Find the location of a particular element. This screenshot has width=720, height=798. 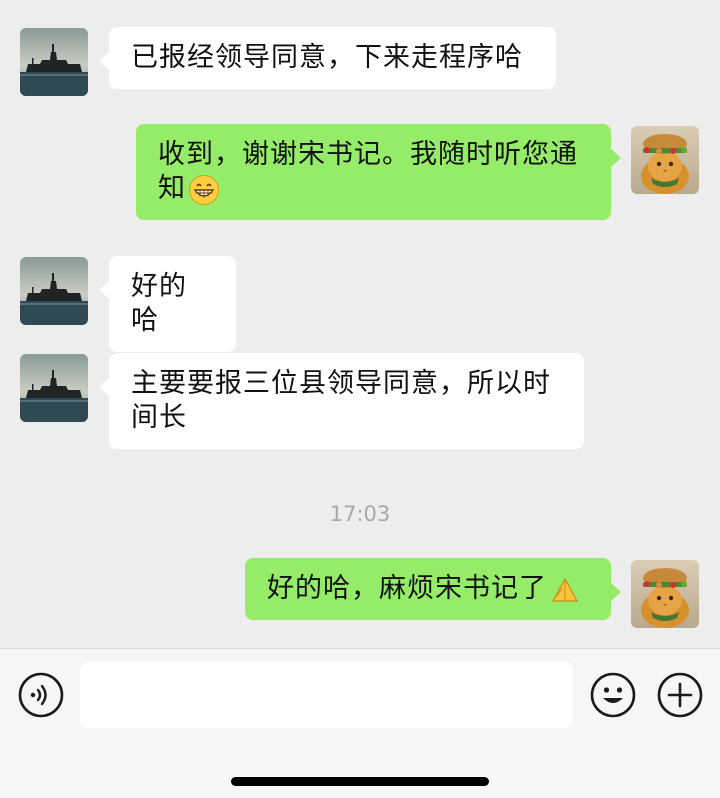

emoji-icon is located at coordinates (613, 695).